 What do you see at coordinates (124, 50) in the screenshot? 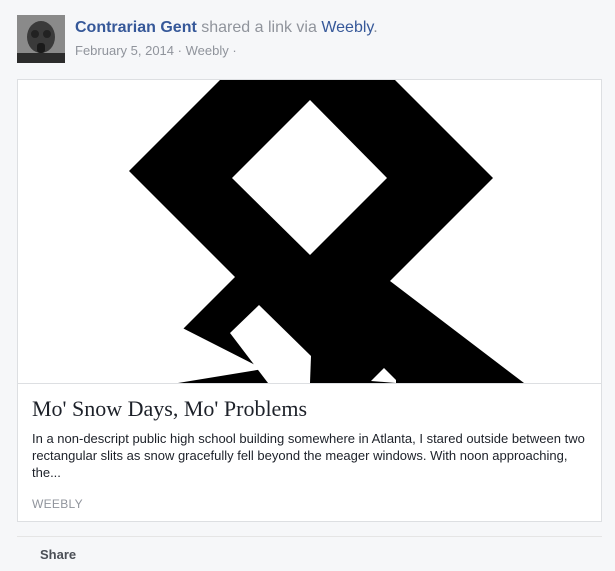
I see `post-date: February 5, 2014` at bounding box center [124, 50].